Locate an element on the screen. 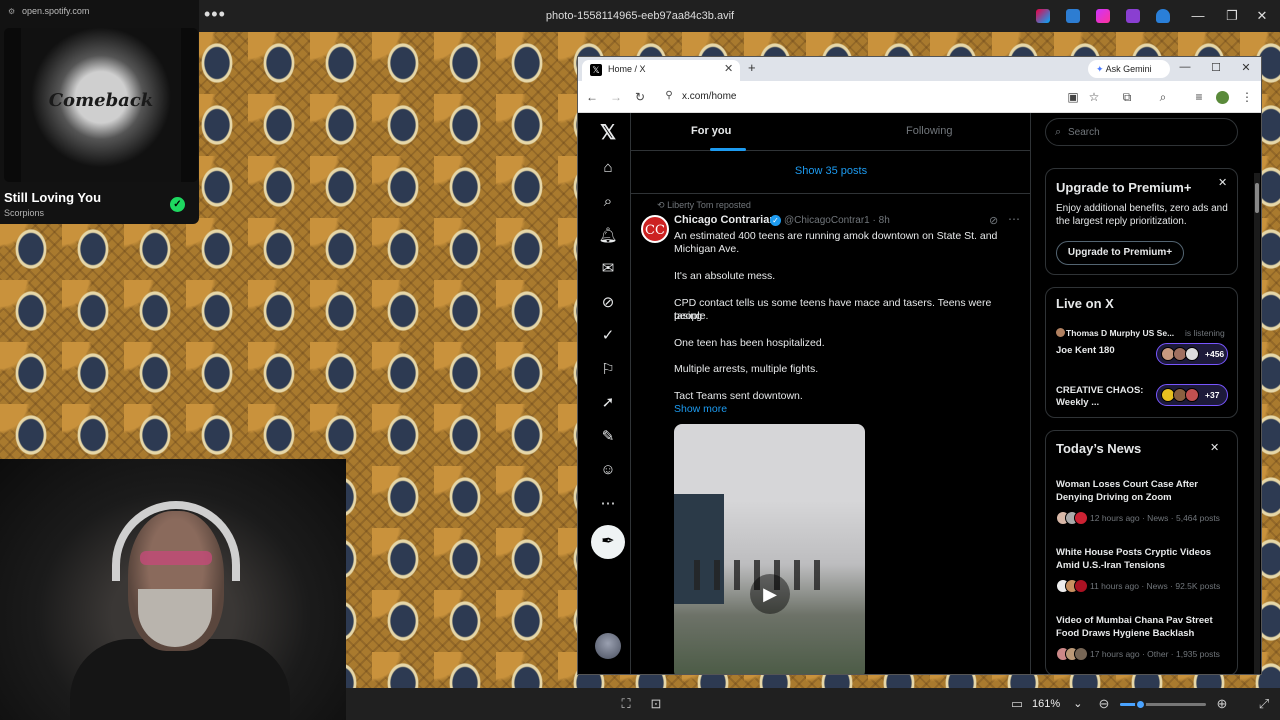 The image size is (1280, 720). repost-label: Liberty Tom reposted is located at coordinates (709, 205).